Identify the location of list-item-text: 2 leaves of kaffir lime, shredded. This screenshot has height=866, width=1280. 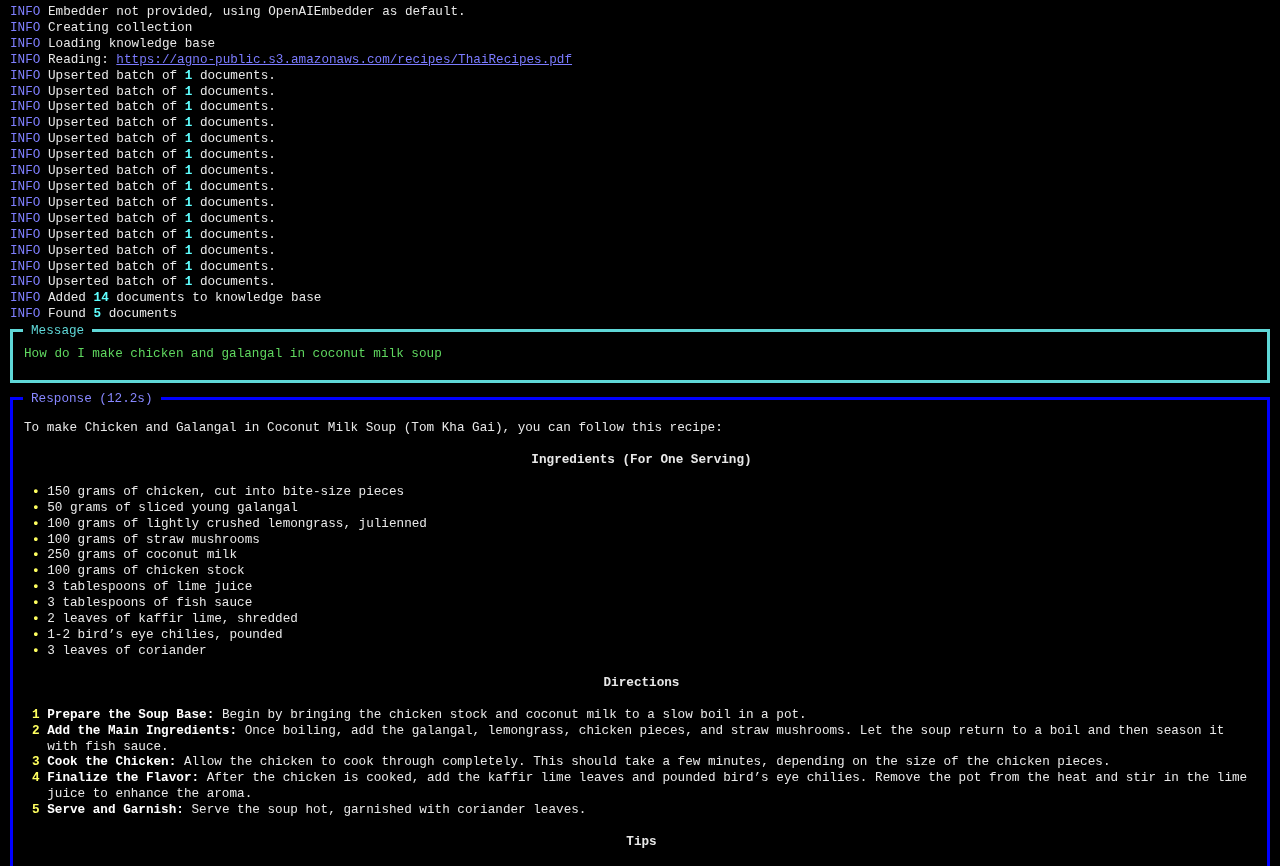
(173, 619).